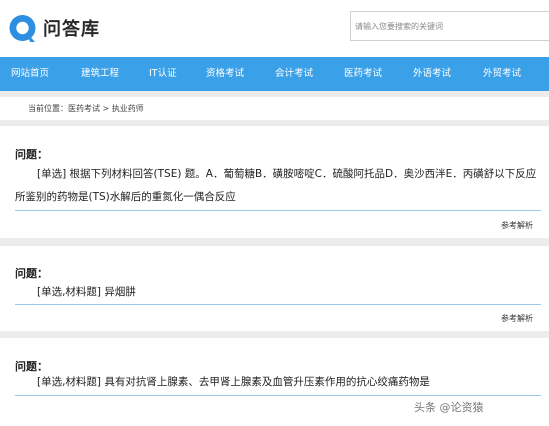 The image size is (549, 426). What do you see at coordinates (274, 74) in the screenshot?
I see `main-nav: 网站首页 建筑工程 IT认证 资格考试 会计考试 医药考试 外语考试 外贸考试` at bounding box center [274, 74].